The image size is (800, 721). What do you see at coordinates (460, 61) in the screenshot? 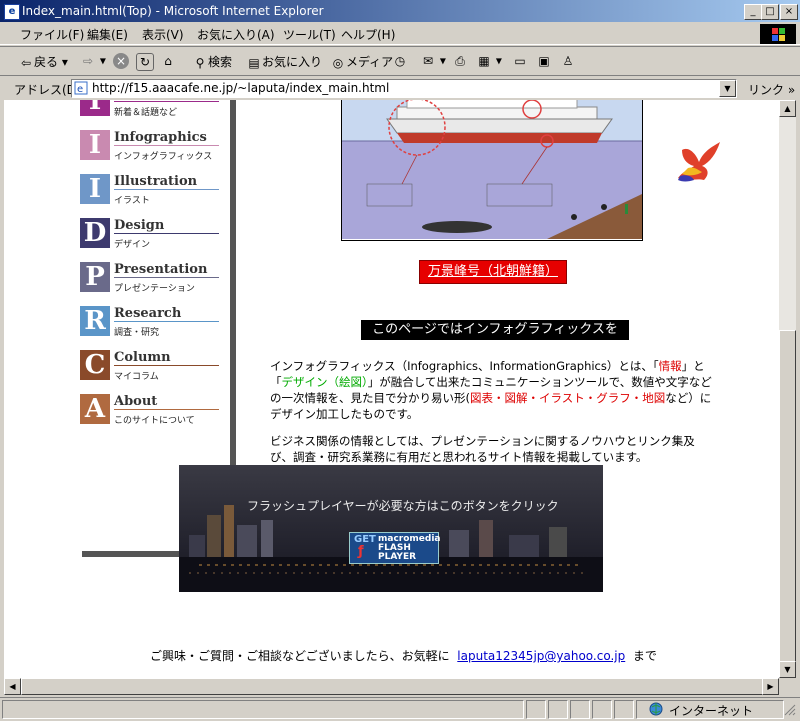
I see `print-button: ⎙` at bounding box center [460, 61].